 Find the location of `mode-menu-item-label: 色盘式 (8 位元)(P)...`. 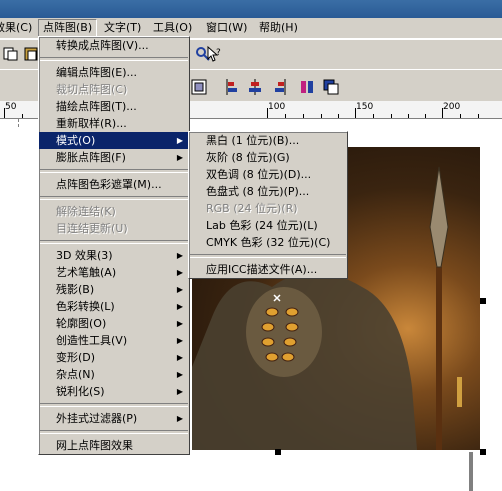

mode-menu-item-label: 色盘式 (8 位元)(P)... is located at coordinates (258, 191).